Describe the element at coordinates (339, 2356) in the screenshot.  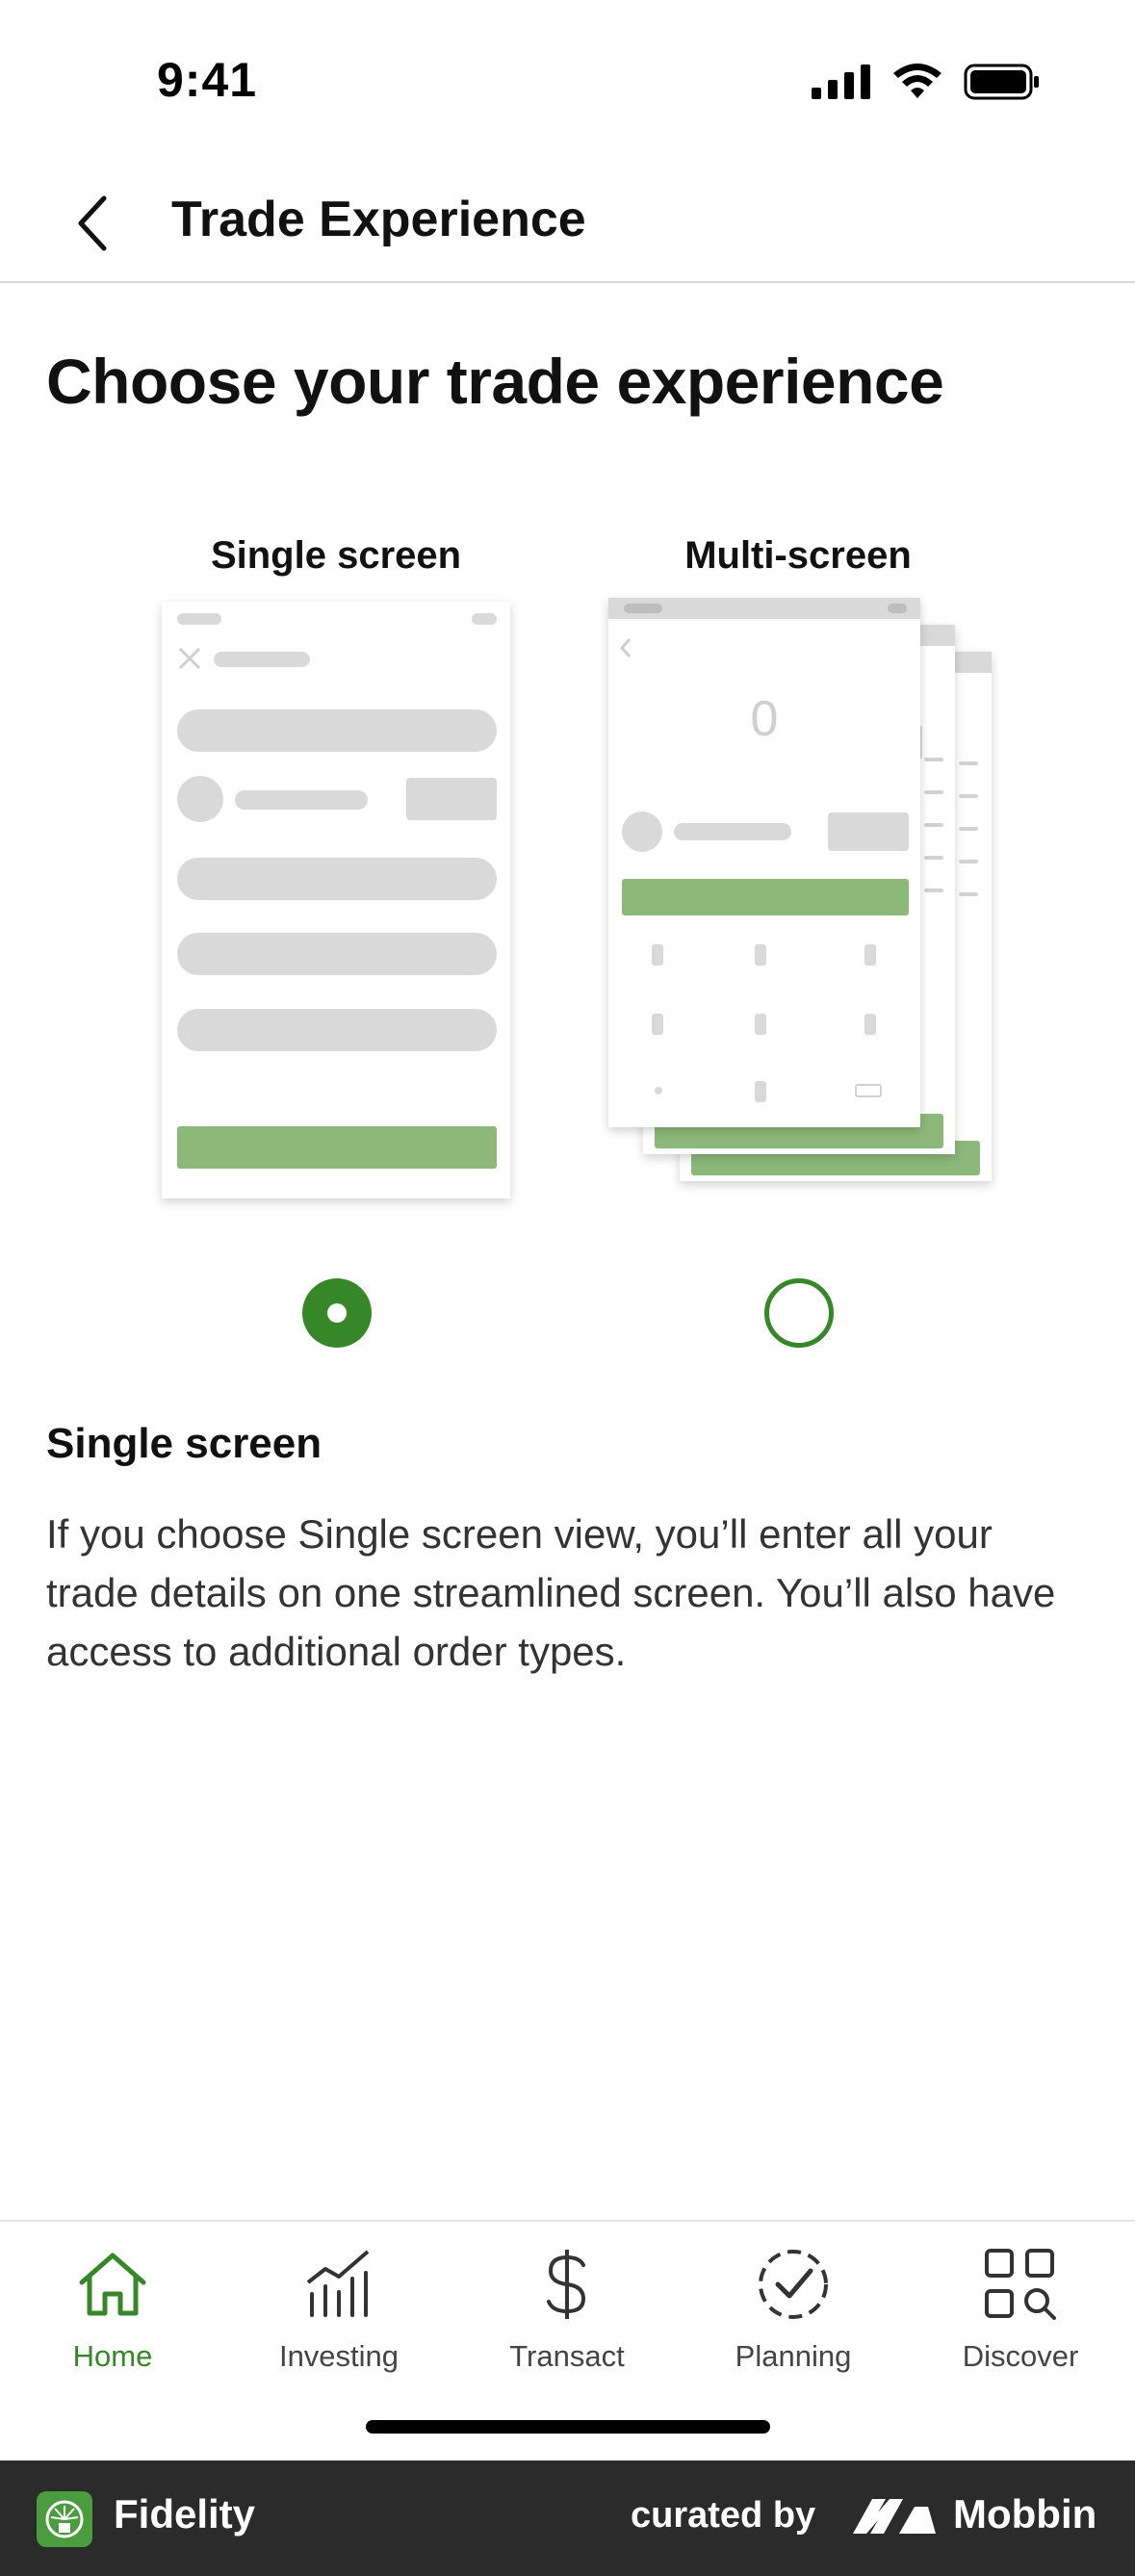
I see `nav-label: Investing` at that location.